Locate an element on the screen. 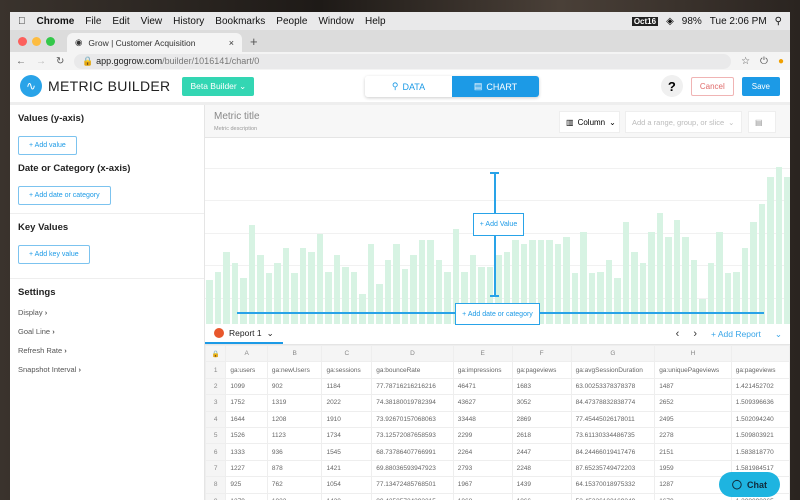 This screenshot has width=800, height=500. close-tab-icon: × is located at coordinates (231, 43).